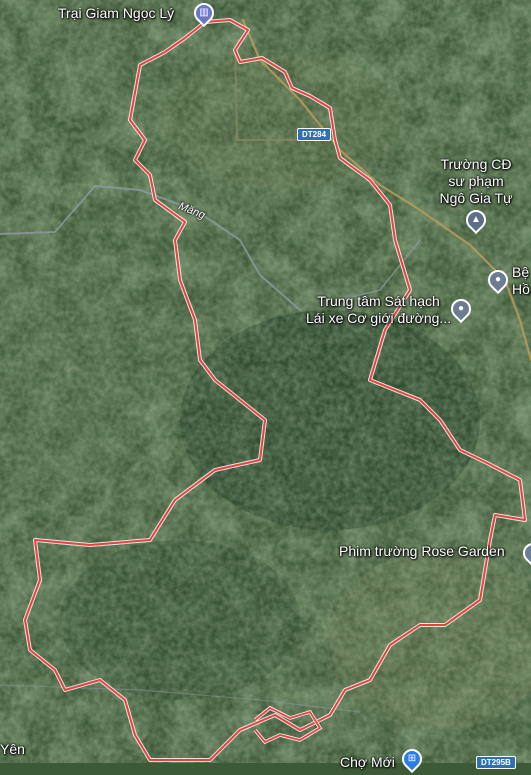  What do you see at coordinates (378, 301) in the screenshot?
I see `label-trung-tam-line1: Trung tâm Sát hạch` at bounding box center [378, 301].